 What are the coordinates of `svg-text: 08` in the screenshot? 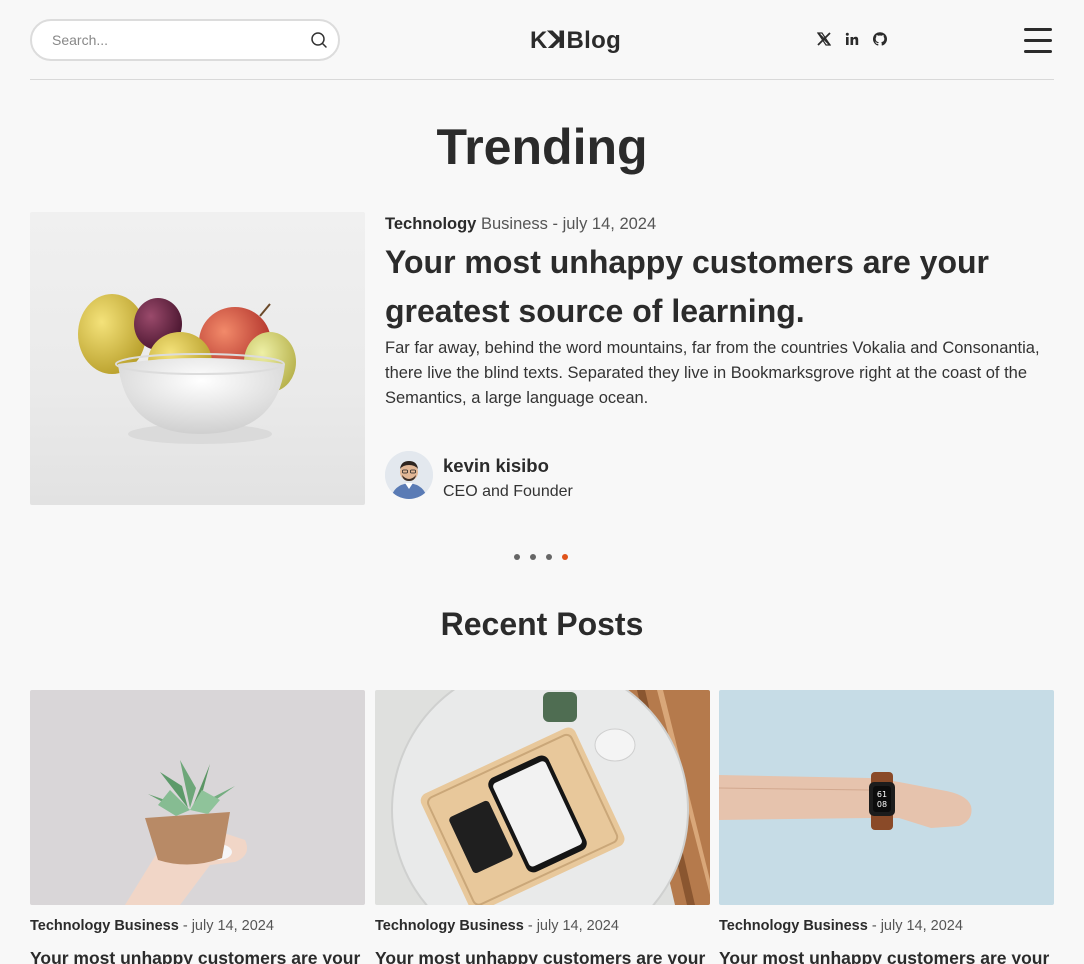 It's located at (882, 804).